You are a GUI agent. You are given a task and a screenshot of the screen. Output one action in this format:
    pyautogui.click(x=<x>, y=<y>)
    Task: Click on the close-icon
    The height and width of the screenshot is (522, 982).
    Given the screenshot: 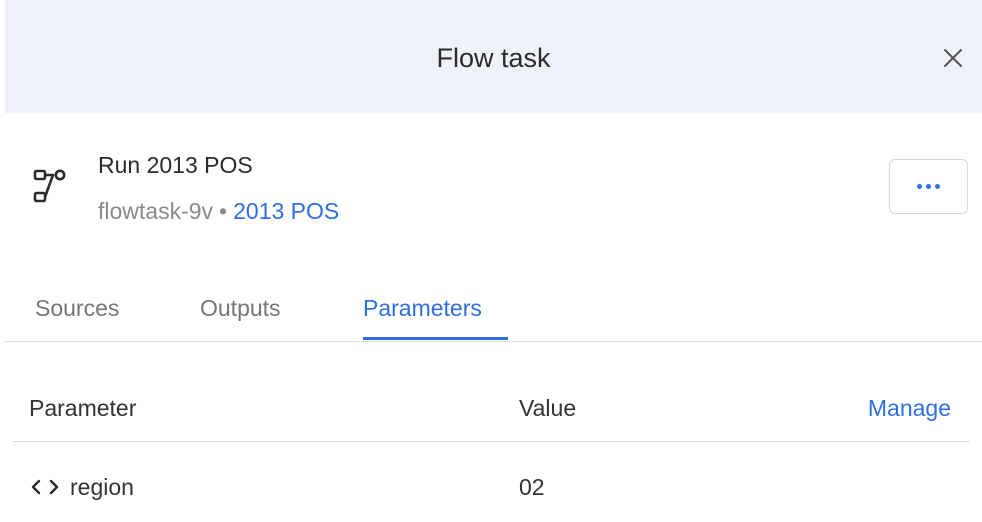 What is the action you would take?
    pyautogui.click(x=953, y=58)
    